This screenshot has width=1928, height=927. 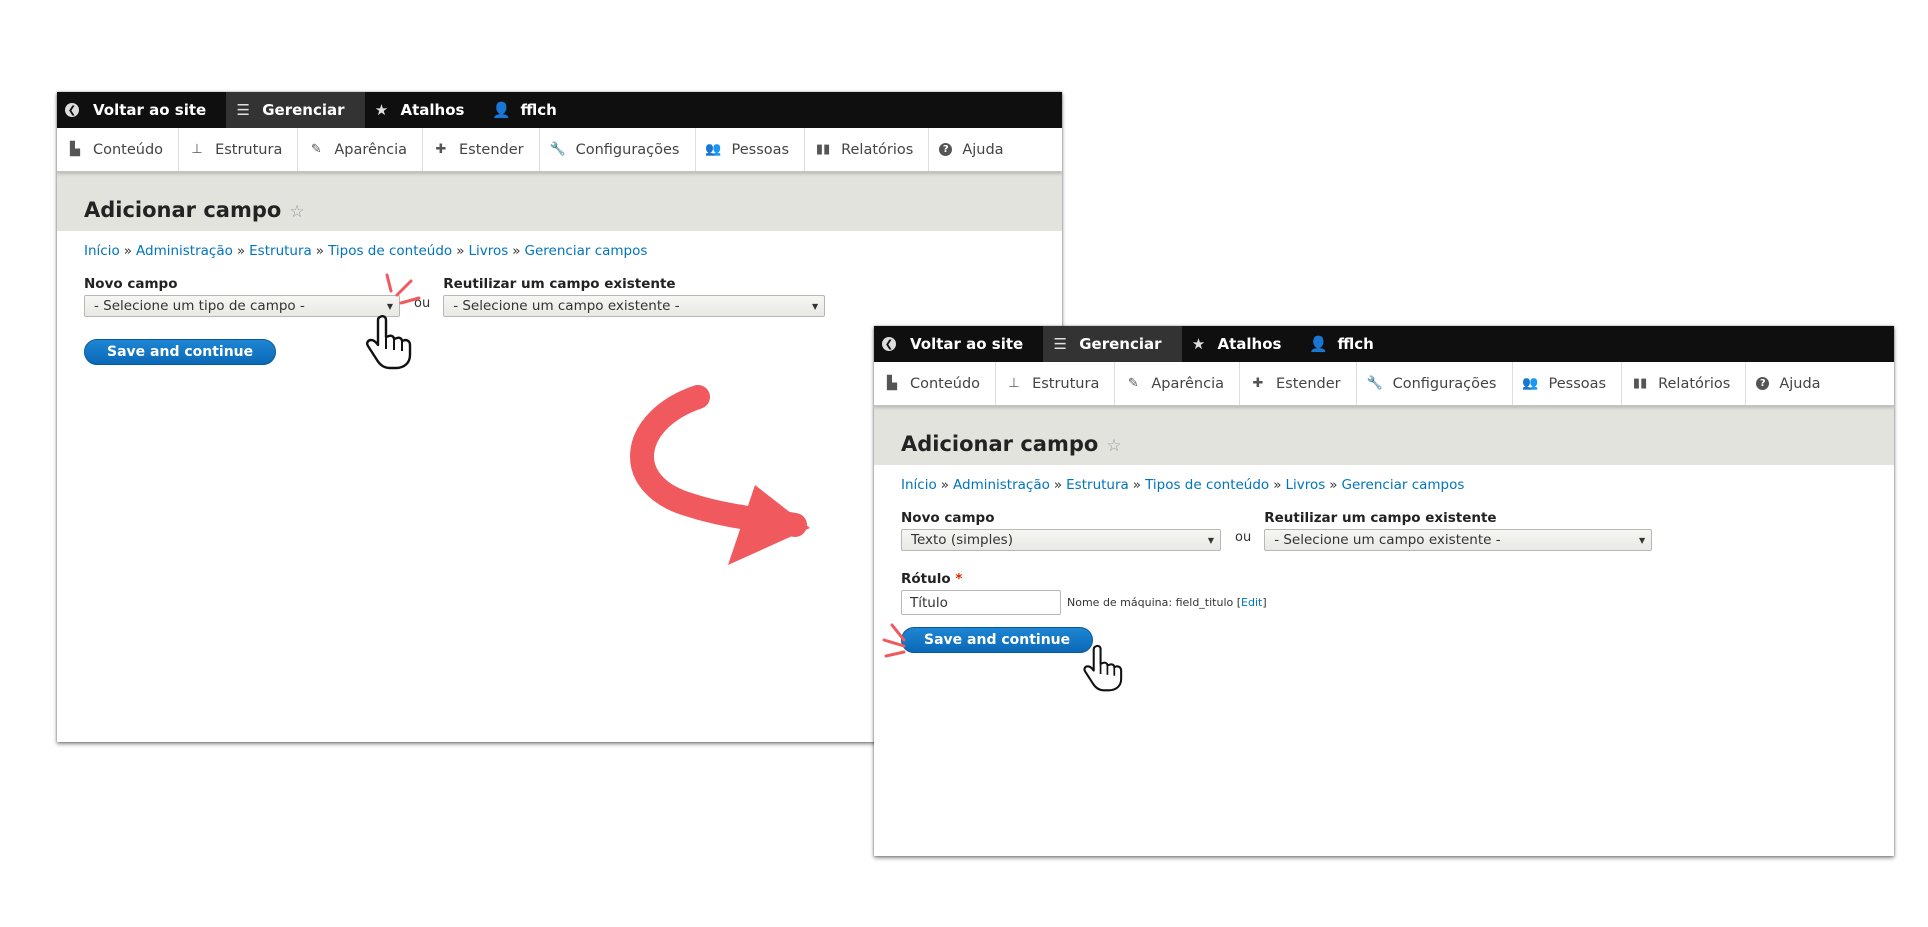 What do you see at coordinates (1061, 540) in the screenshot?
I see `new-field-select: Texto (simples) ▼` at bounding box center [1061, 540].